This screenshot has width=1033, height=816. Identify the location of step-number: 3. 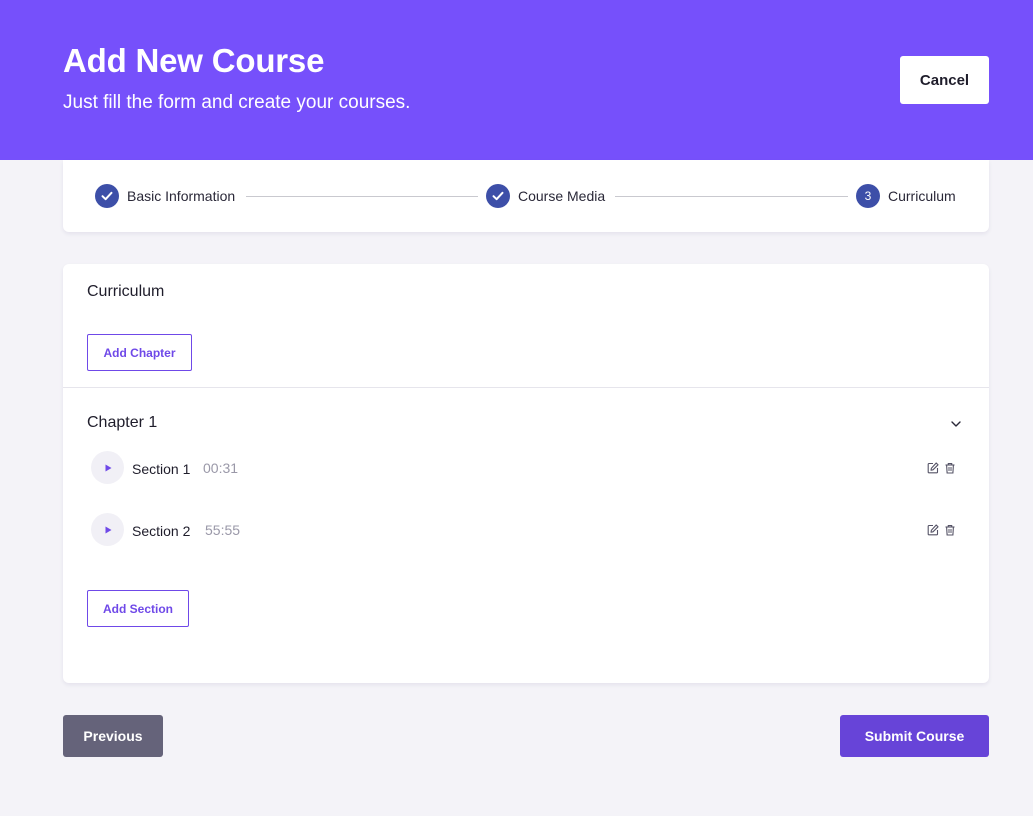
(868, 196).